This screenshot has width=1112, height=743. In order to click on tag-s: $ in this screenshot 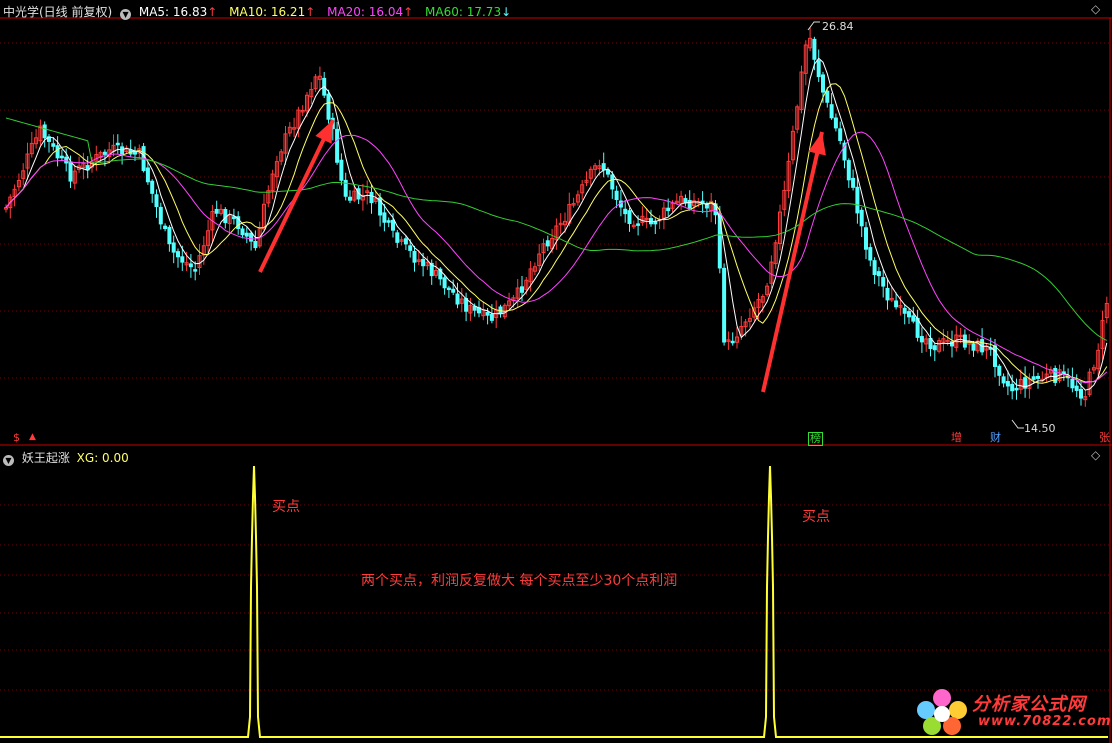, I will do `click(16, 438)`.